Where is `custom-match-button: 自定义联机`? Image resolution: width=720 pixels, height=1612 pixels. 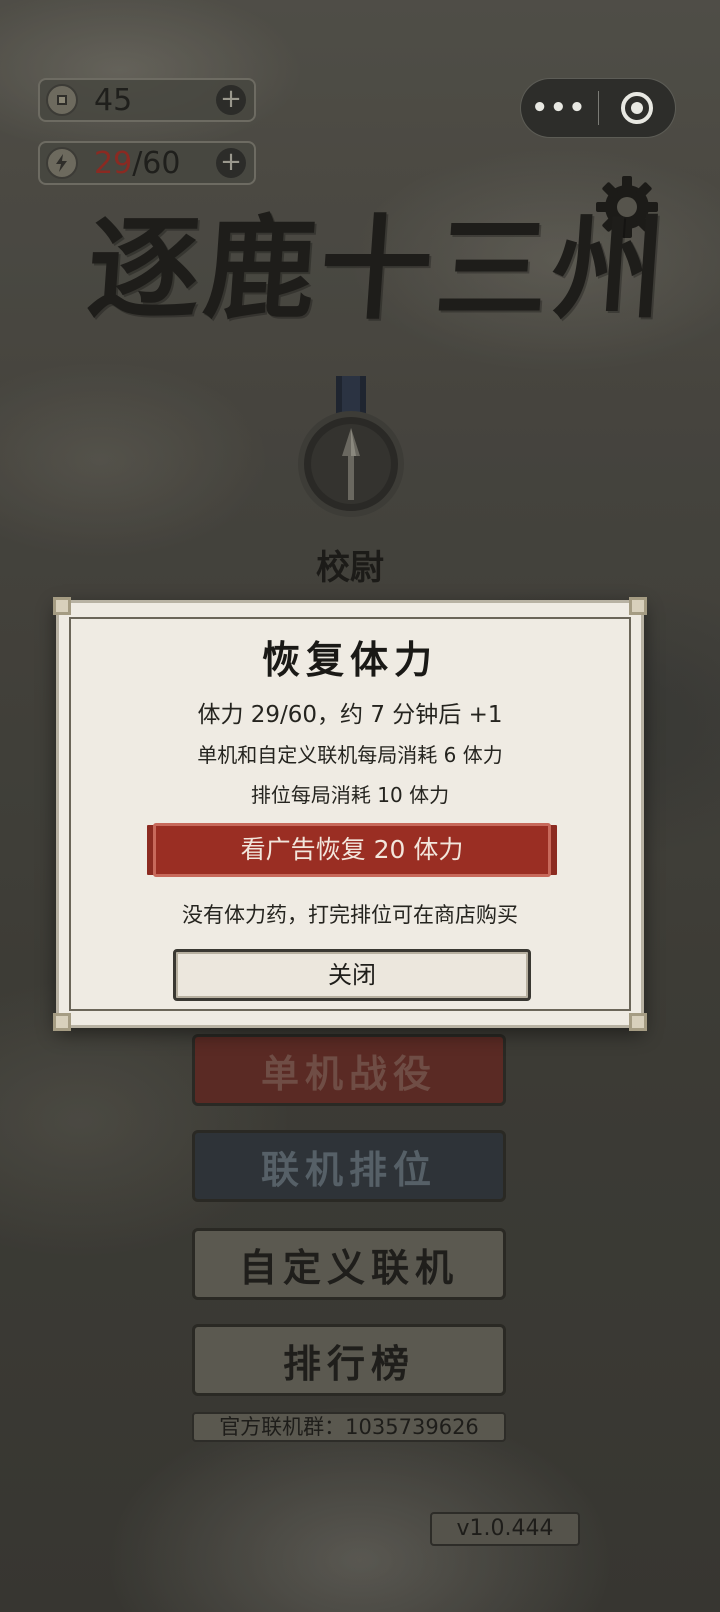
custom-match-button: 自定义联机 is located at coordinates (349, 1264).